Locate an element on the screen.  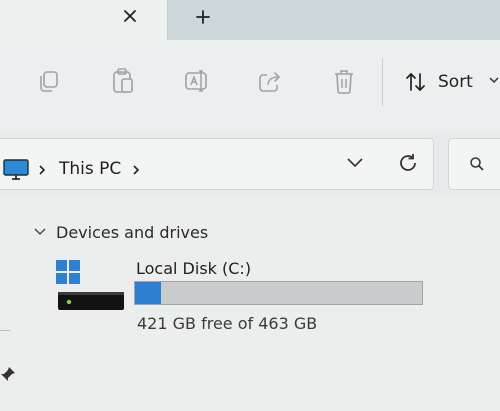
sort-button: Sort is located at coordinates (451, 82).